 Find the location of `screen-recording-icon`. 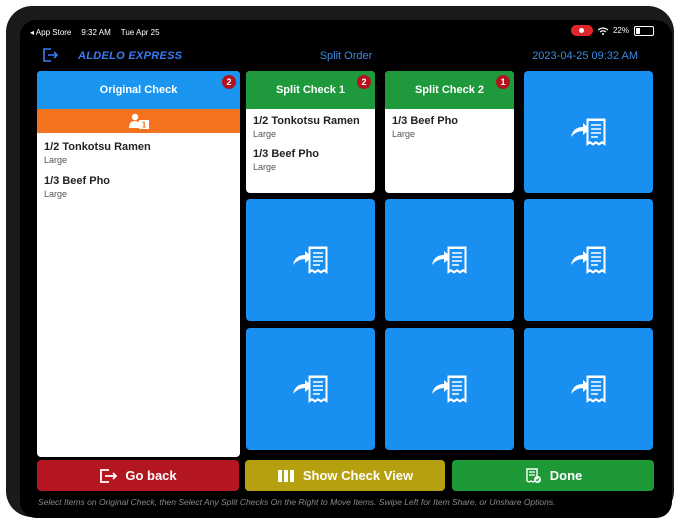

screen-recording-icon is located at coordinates (581, 30).